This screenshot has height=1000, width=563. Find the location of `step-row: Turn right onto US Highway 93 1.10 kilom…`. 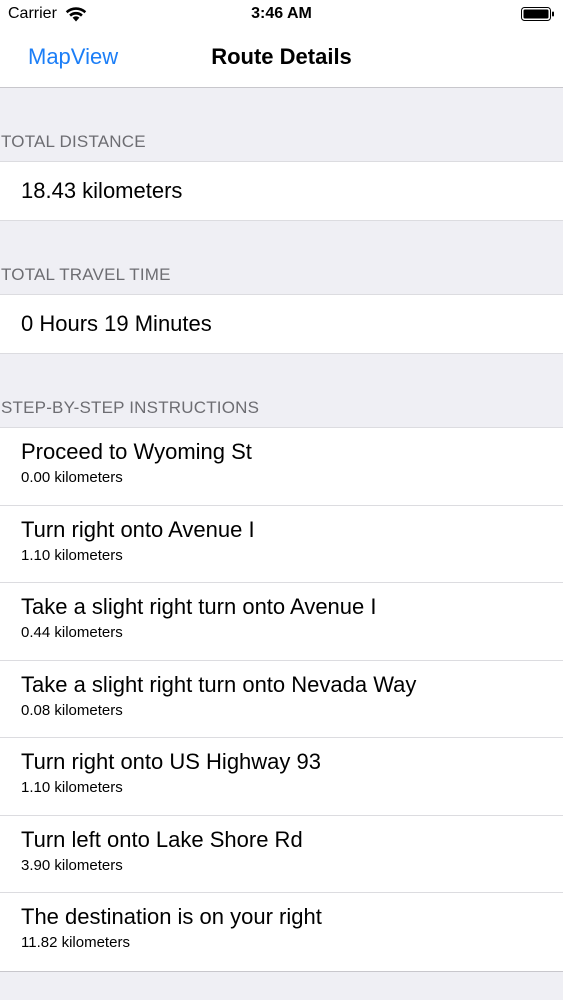

step-row: Turn right onto US Highway 93 1.10 kilom… is located at coordinates (281, 777).